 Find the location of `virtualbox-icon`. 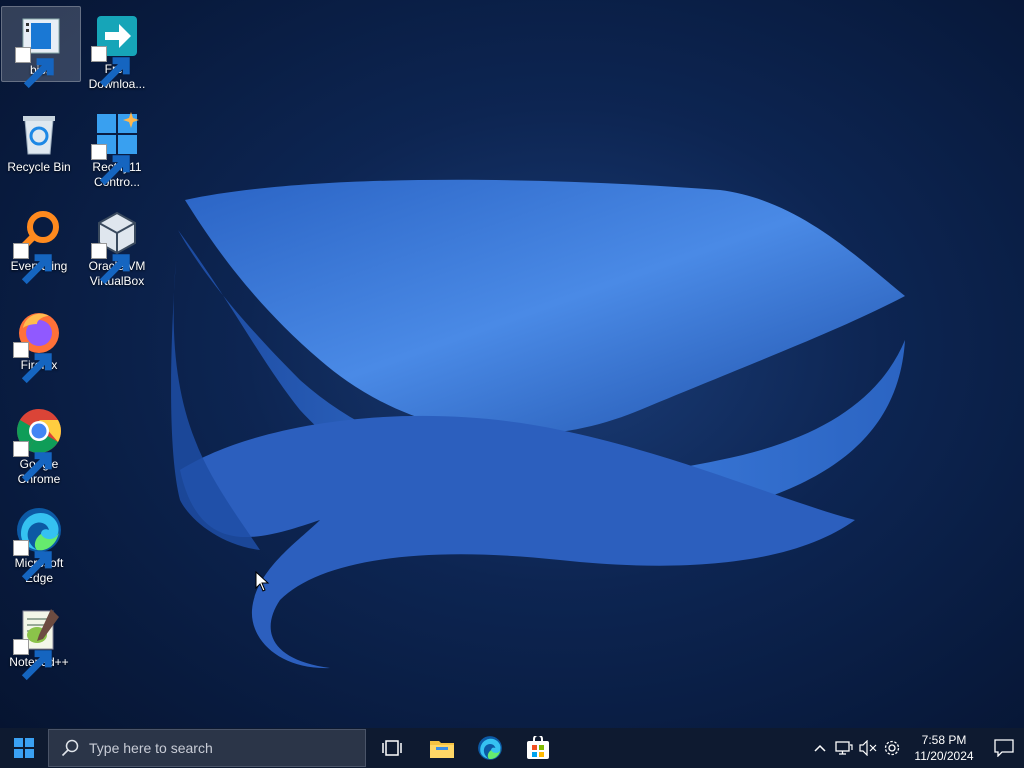

virtualbox-icon is located at coordinates (116, 247).